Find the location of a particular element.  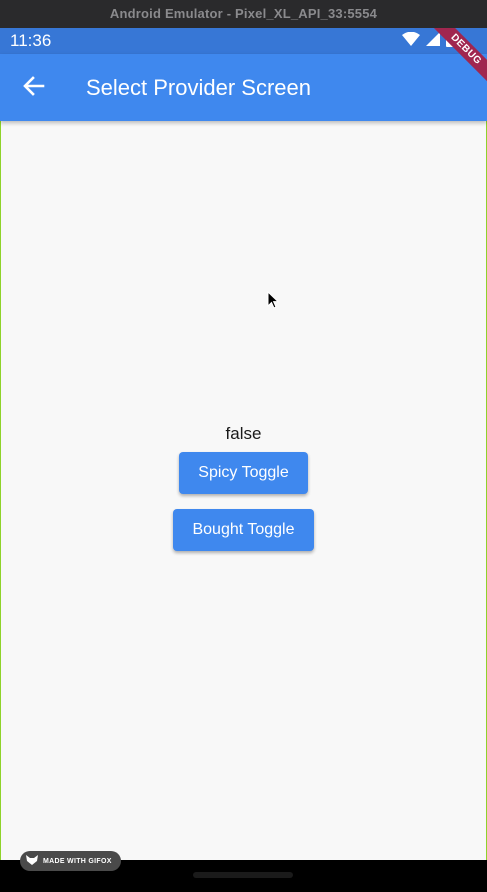

status-time: 11:36 is located at coordinates (31, 40).